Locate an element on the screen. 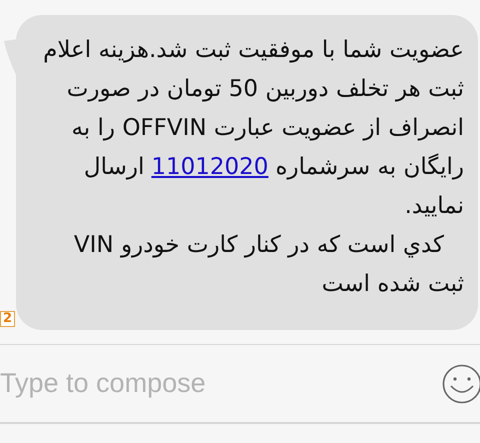 The width and height of the screenshot is (480, 443). emoji-icon is located at coordinates (461, 384).